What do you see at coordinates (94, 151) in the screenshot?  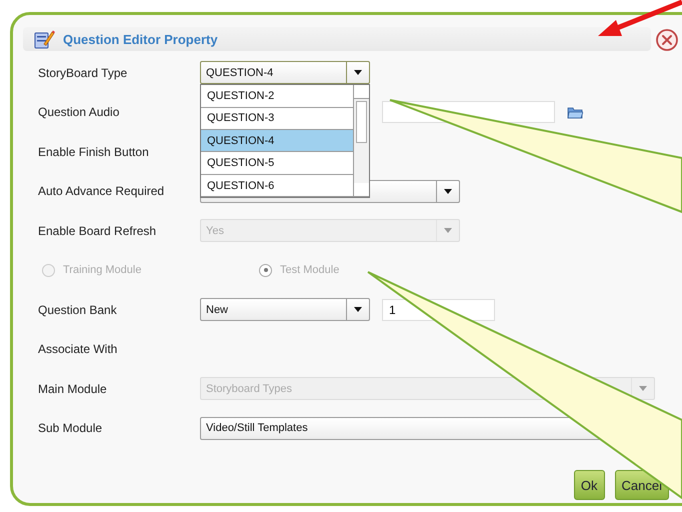 I see `field-label: Enable Finish Button` at bounding box center [94, 151].